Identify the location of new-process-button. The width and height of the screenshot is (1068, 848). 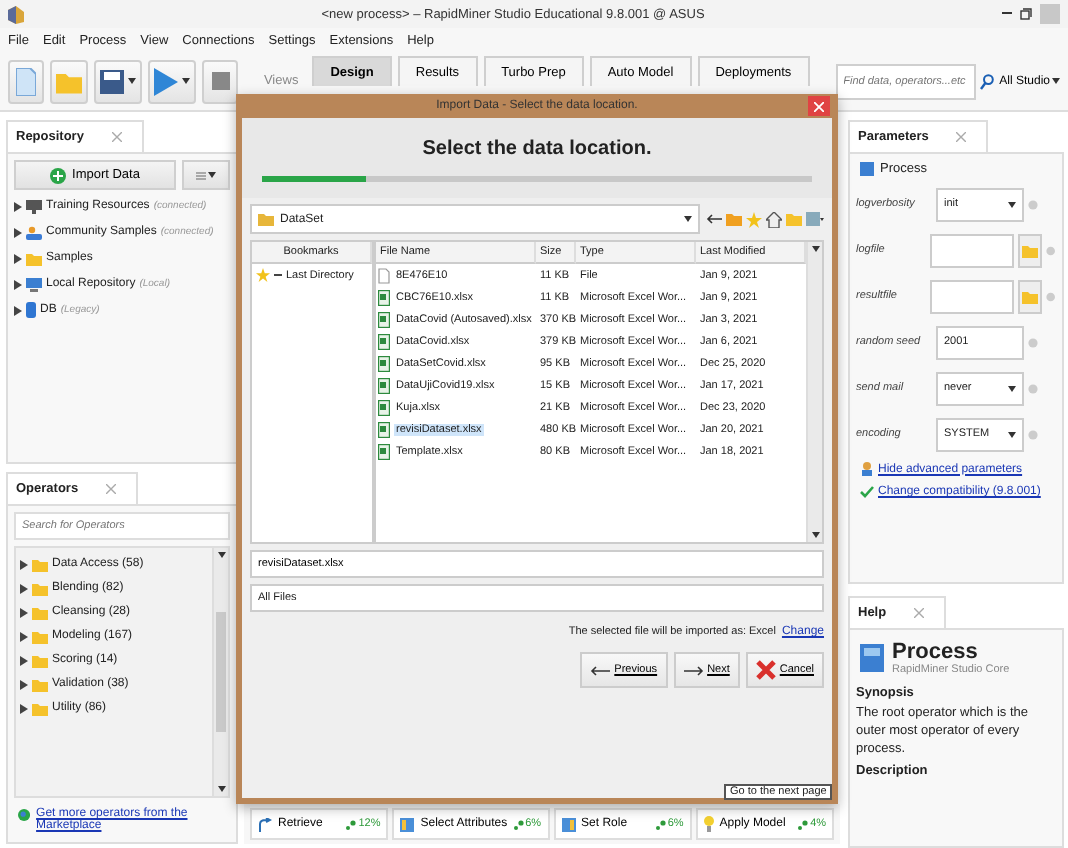
(26, 81).